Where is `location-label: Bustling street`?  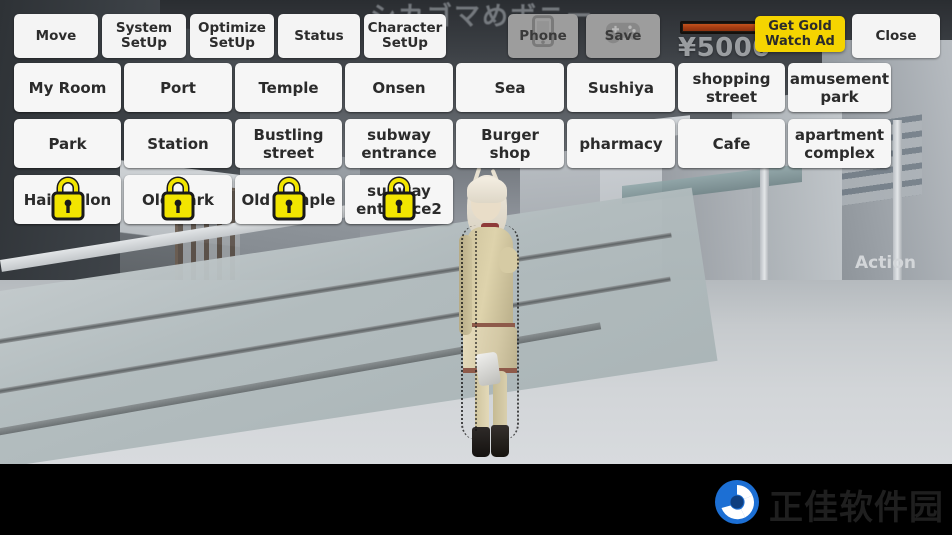
location-label: Bustling street is located at coordinates (288, 143).